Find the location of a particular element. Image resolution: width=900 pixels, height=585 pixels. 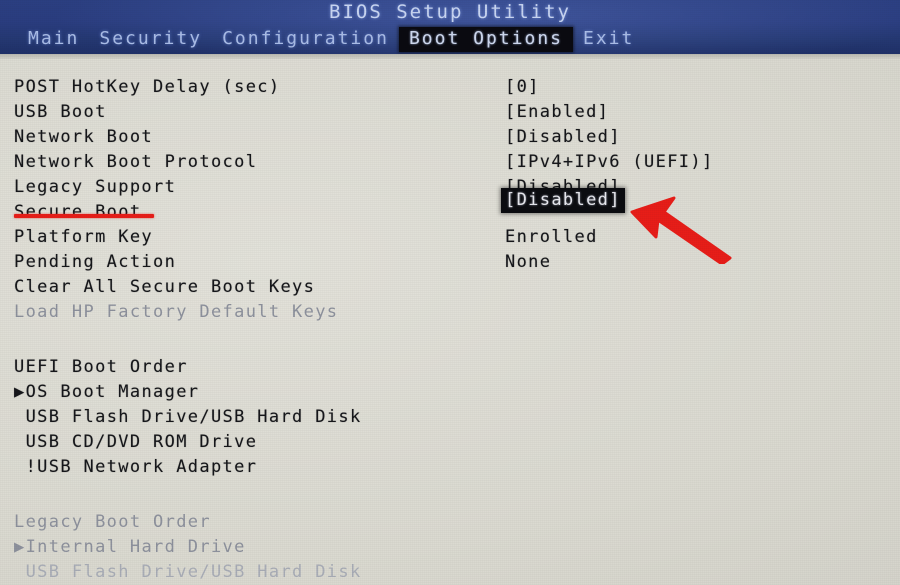

setting-value-pending-action: None is located at coordinates (528, 262).